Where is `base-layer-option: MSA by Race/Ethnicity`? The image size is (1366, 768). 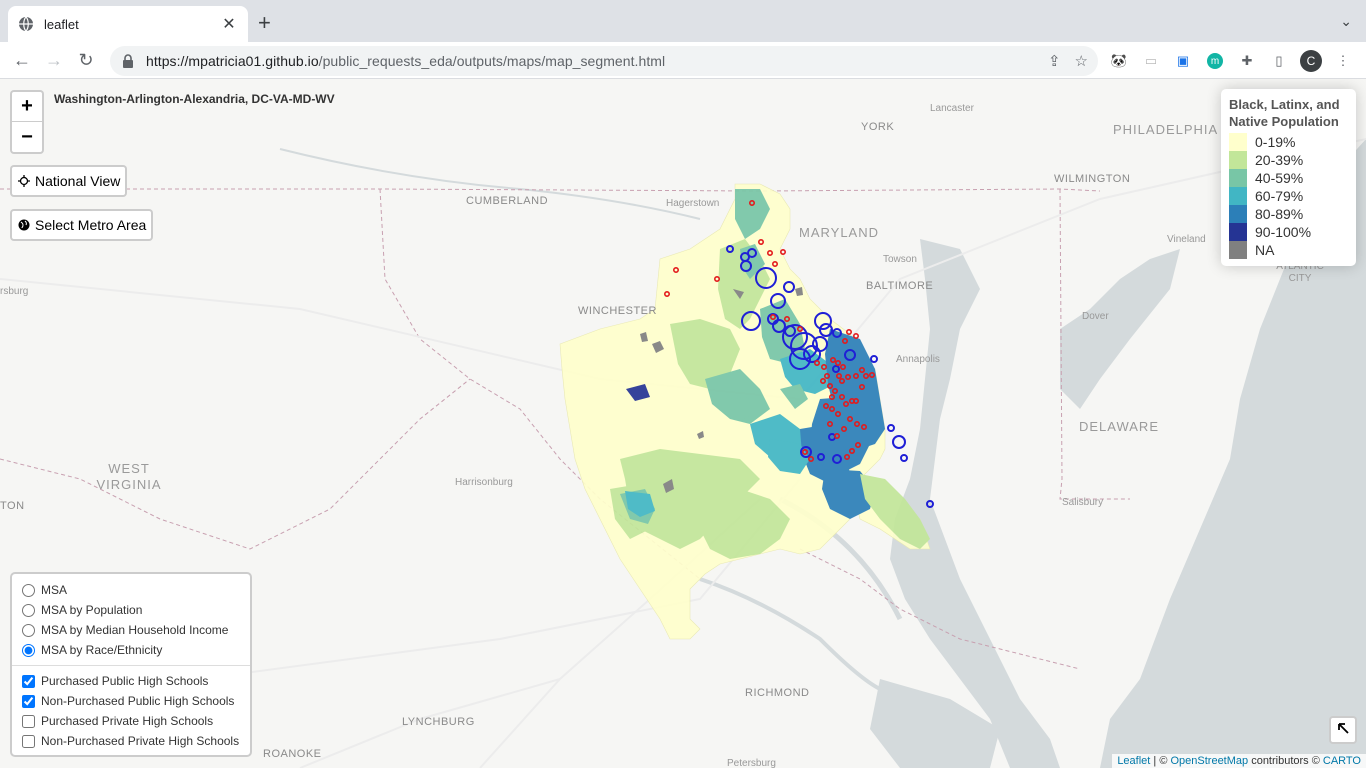
base-layer-option: MSA by Race/Ethnicity is located at coordinates (131, 650).